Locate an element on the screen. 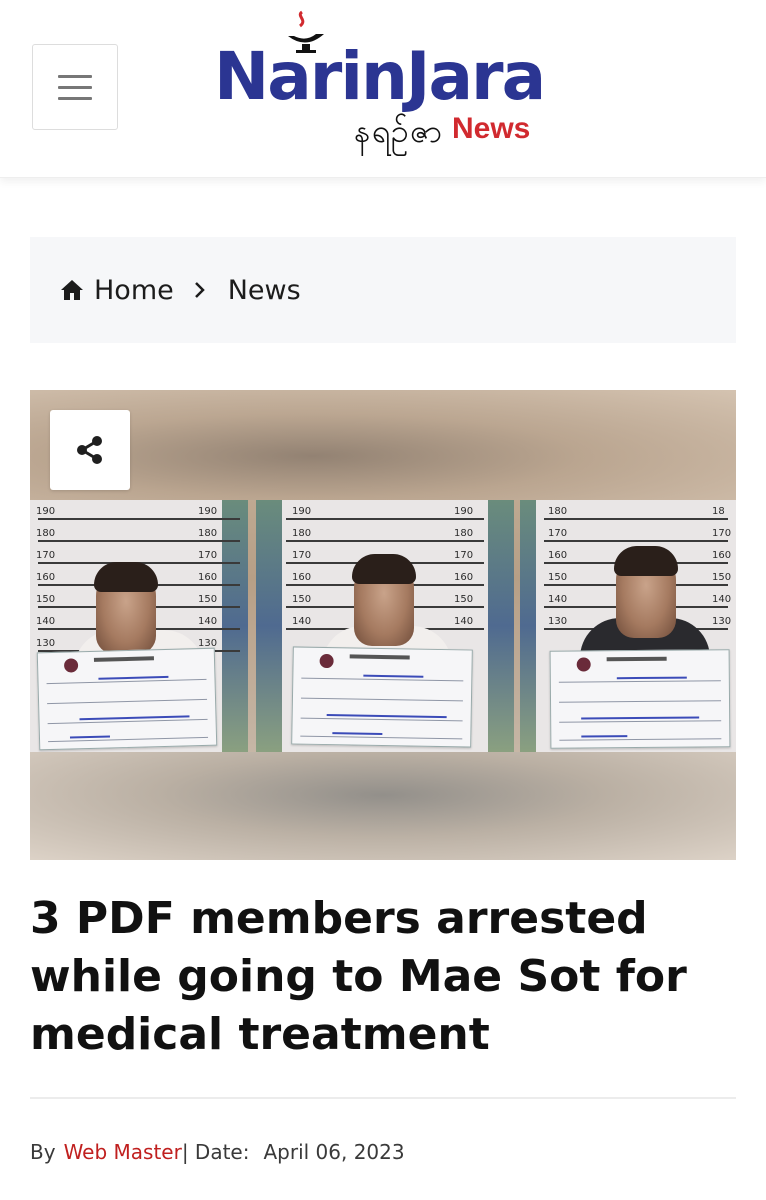 The width and height of the screenshot is (766, 1200). menu-button is located at coordinates (75, 87).